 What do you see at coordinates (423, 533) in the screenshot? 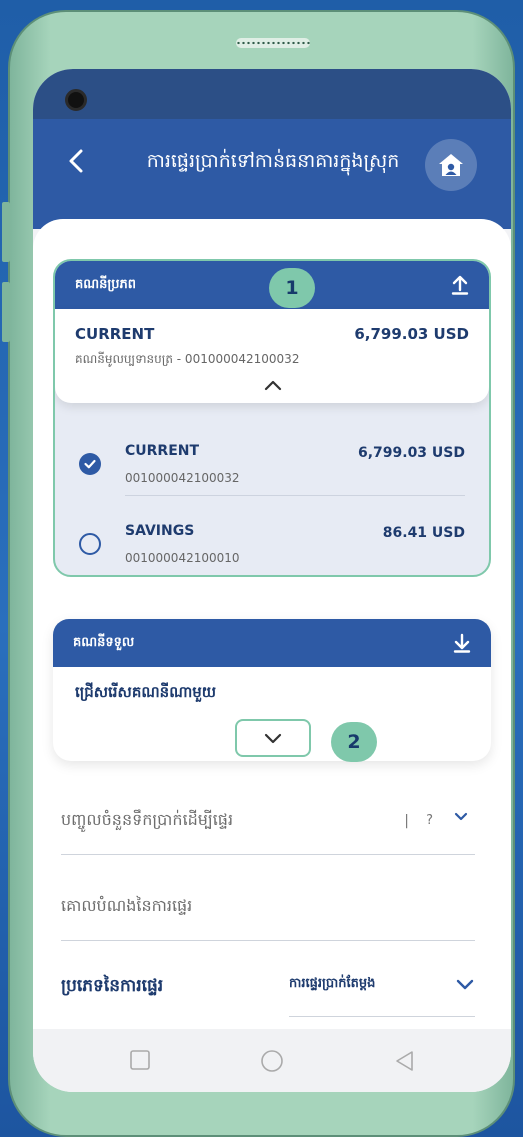
I see `account-balance: 86.41 USD` at bounding box center [423, 533].